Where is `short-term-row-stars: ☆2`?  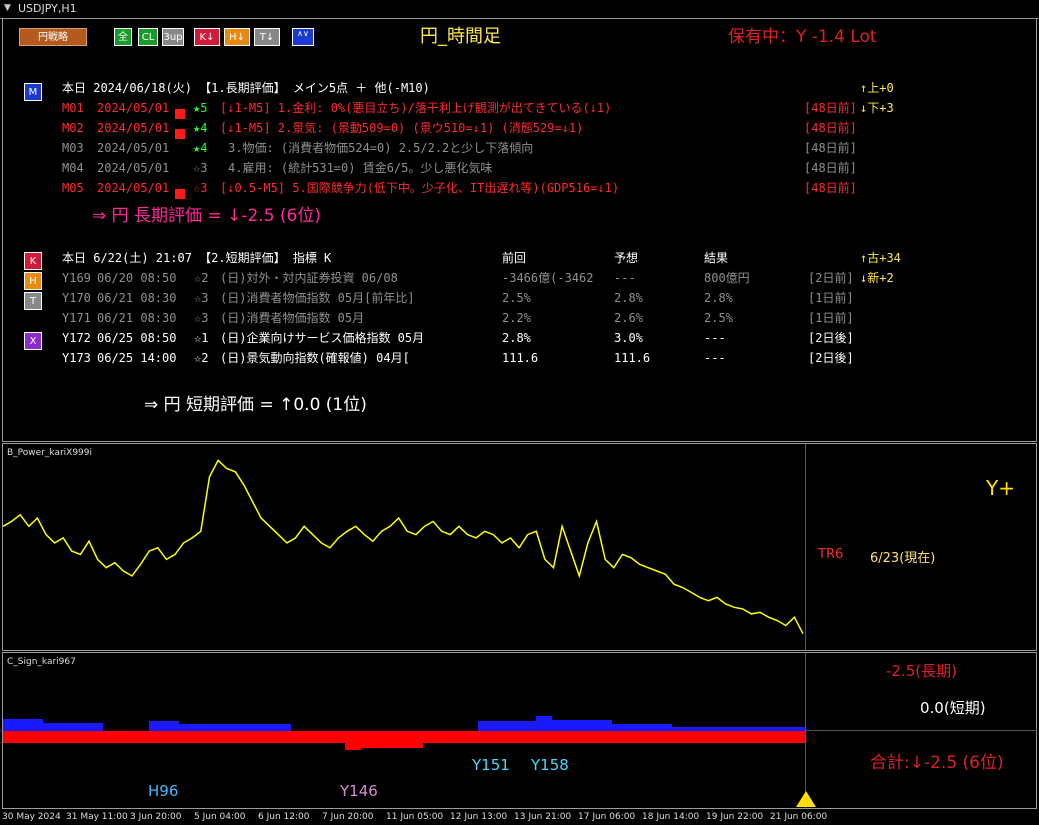
short-term-row-stars: ☆2 is located at coordinates (201, 358).